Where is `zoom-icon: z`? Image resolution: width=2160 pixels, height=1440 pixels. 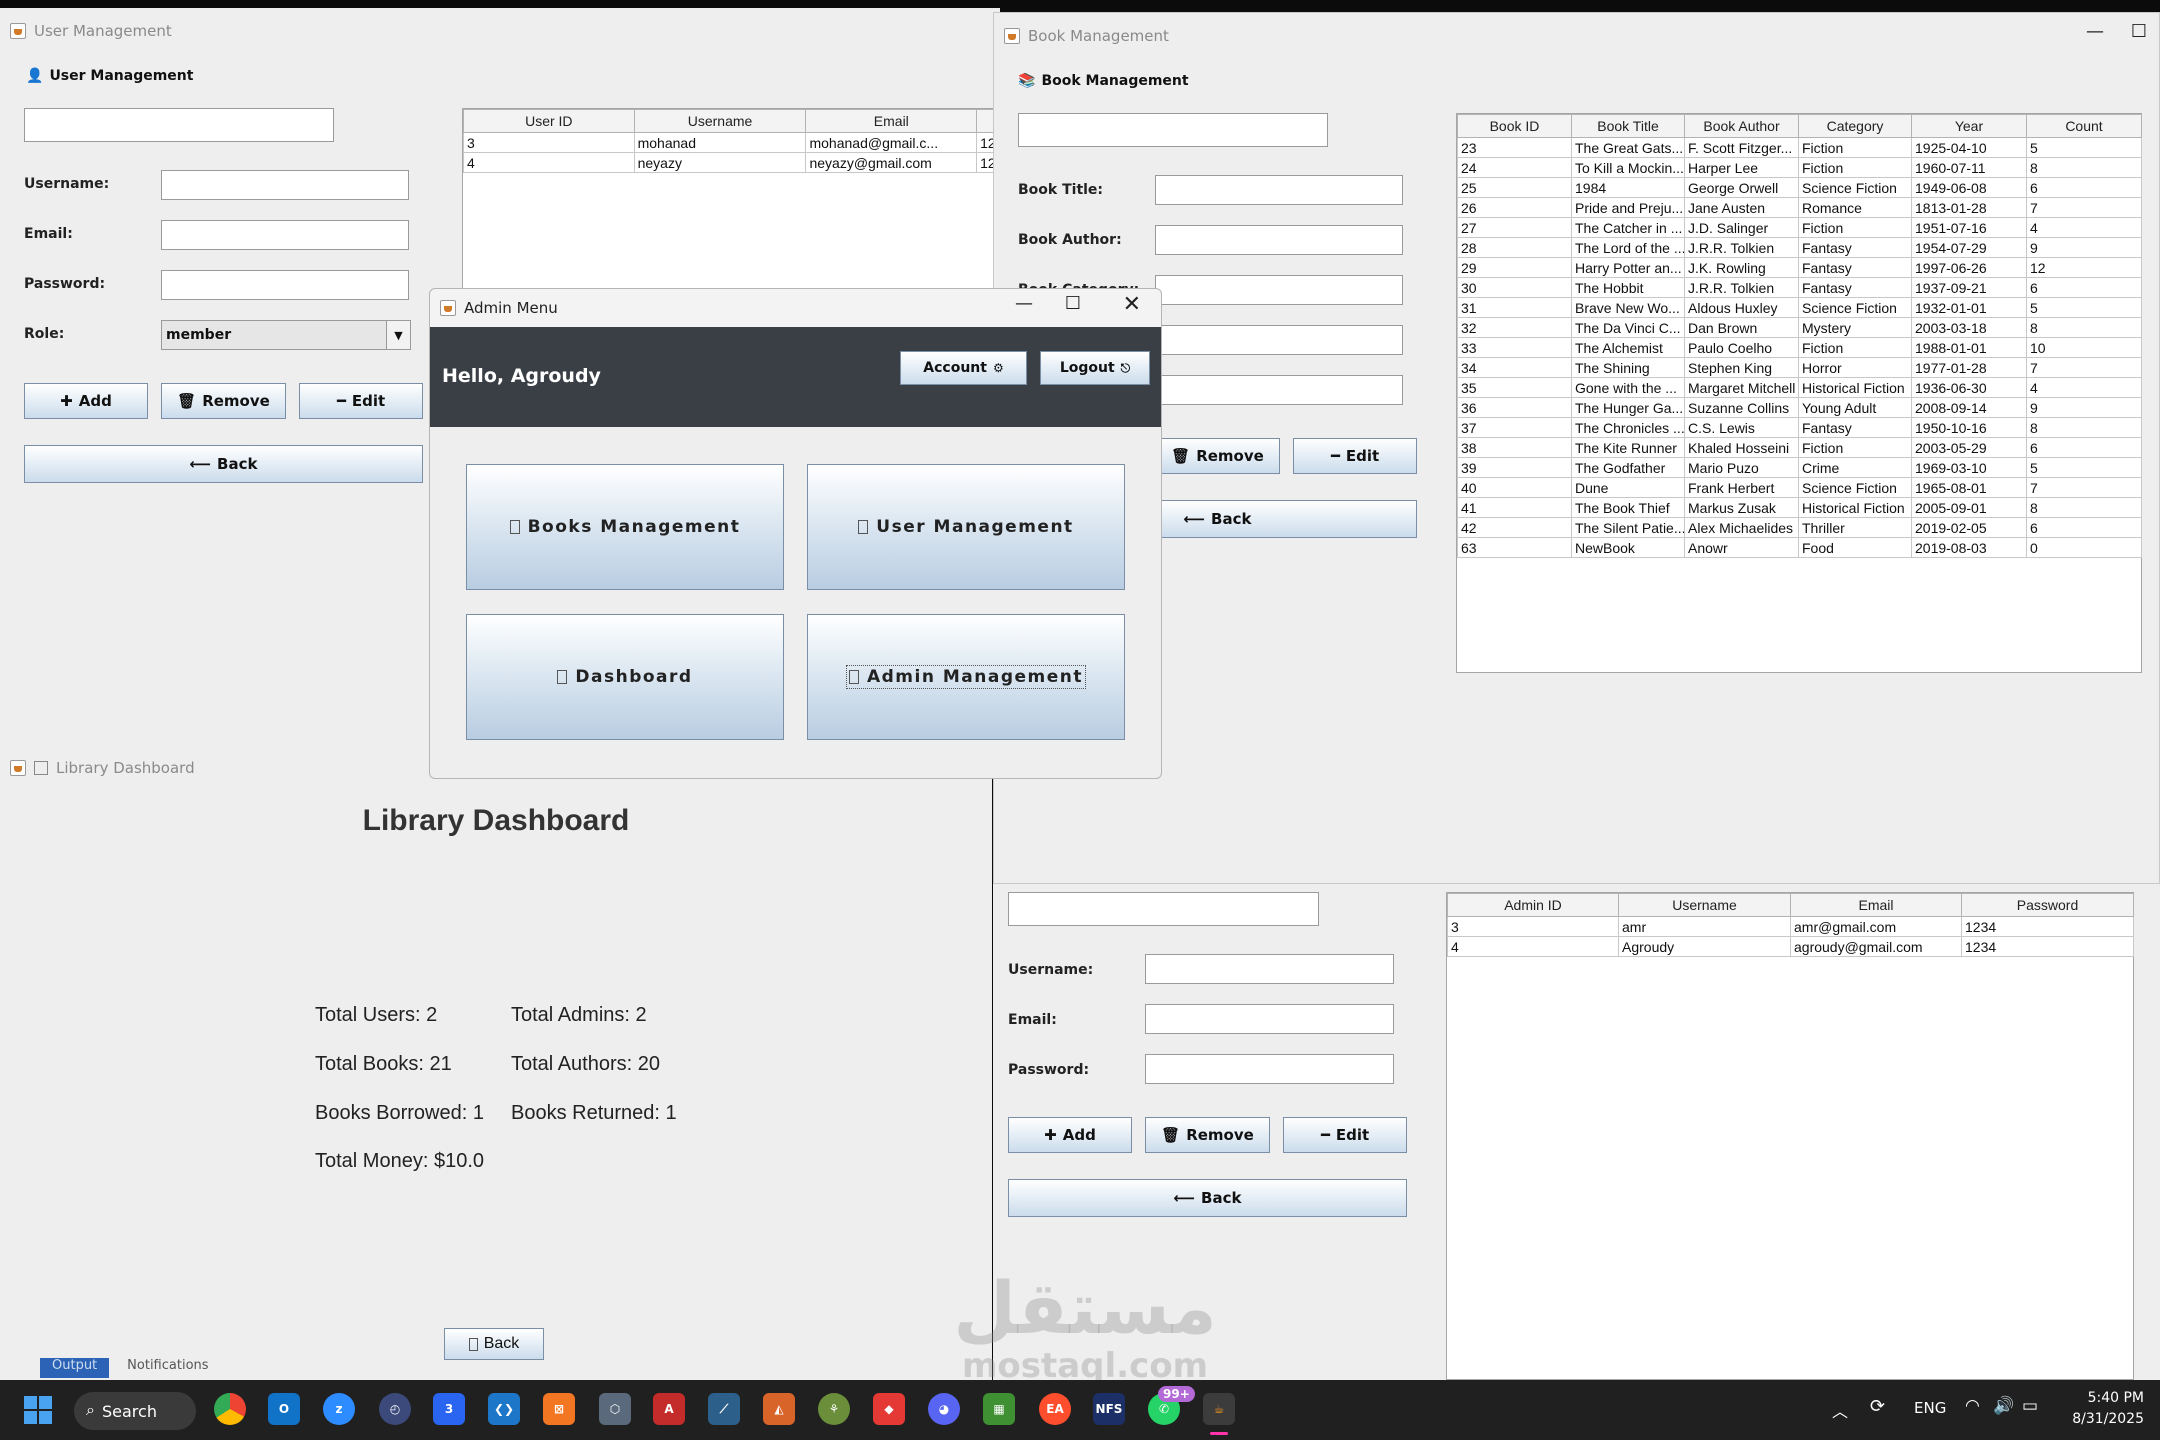 zoom-icon: z is located at coordinates (339, 1409).